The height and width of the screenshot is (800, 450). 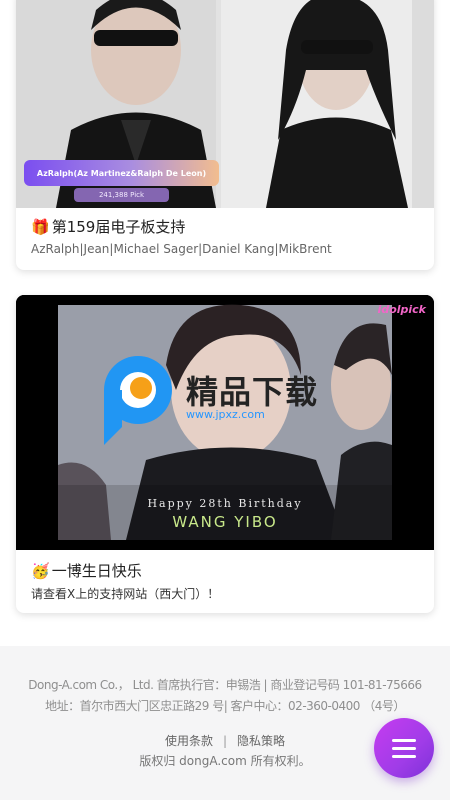 I want to click on pick-count-badge: 241,388 Pick, so click(x=121, y=195).